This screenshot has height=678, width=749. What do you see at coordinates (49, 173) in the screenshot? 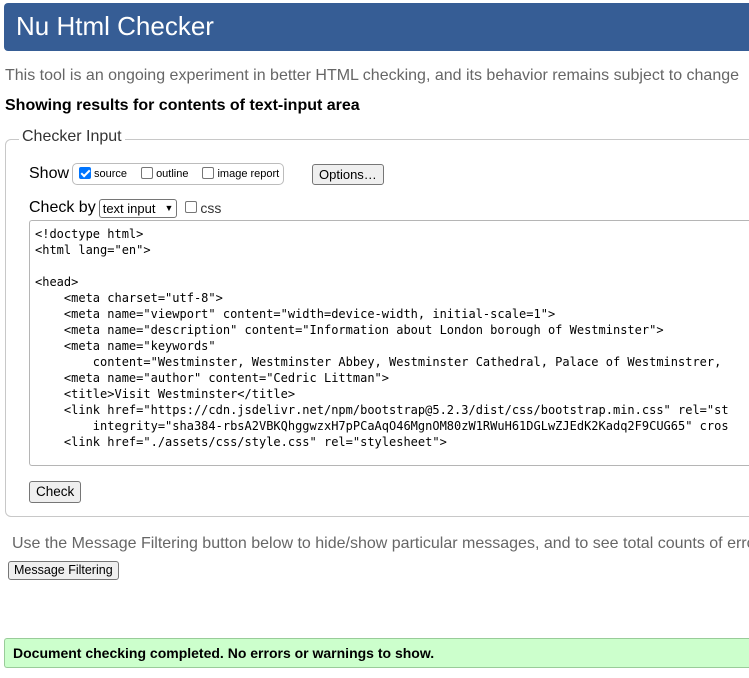
I see `show-label: Show` at bounding box center [49, 173].